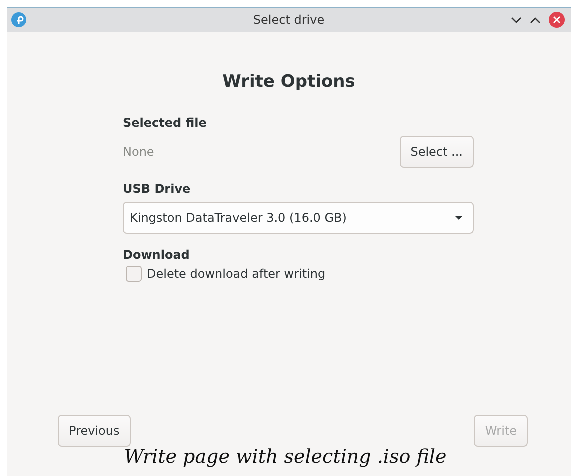 Image resolution: width=571 pixels, height=476 pixels. What do you see at coordinates (94, 431) in the screenshot?
I see `nav-button: Previous` at bounding box center [94, 431].